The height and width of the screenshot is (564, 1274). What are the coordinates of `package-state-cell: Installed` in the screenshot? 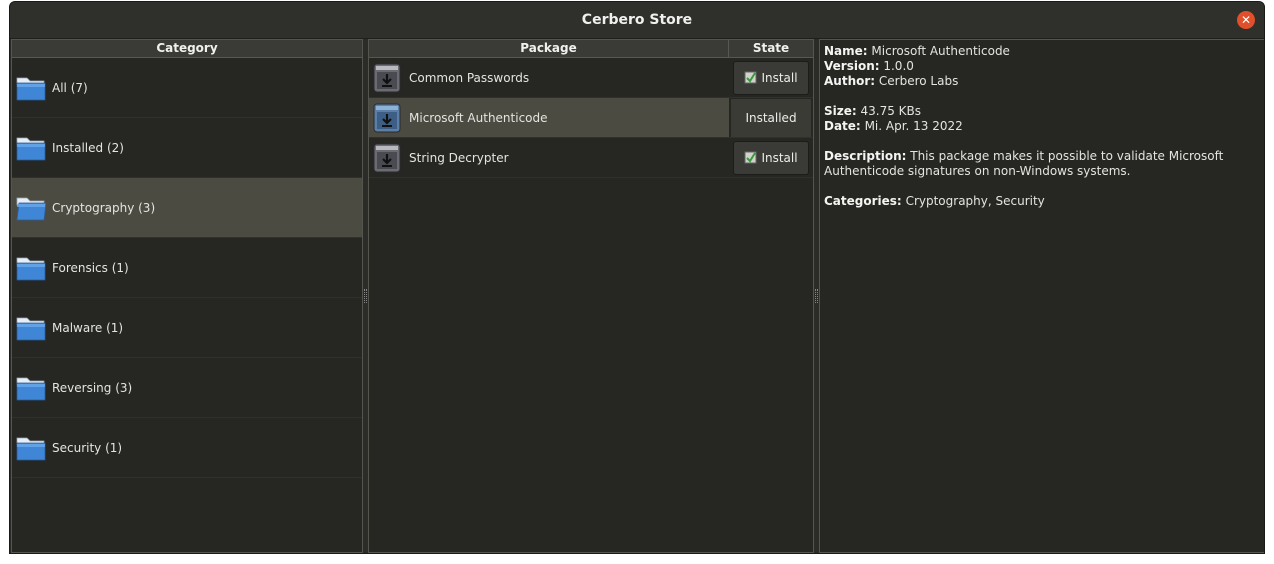 It's located at (771, 117).